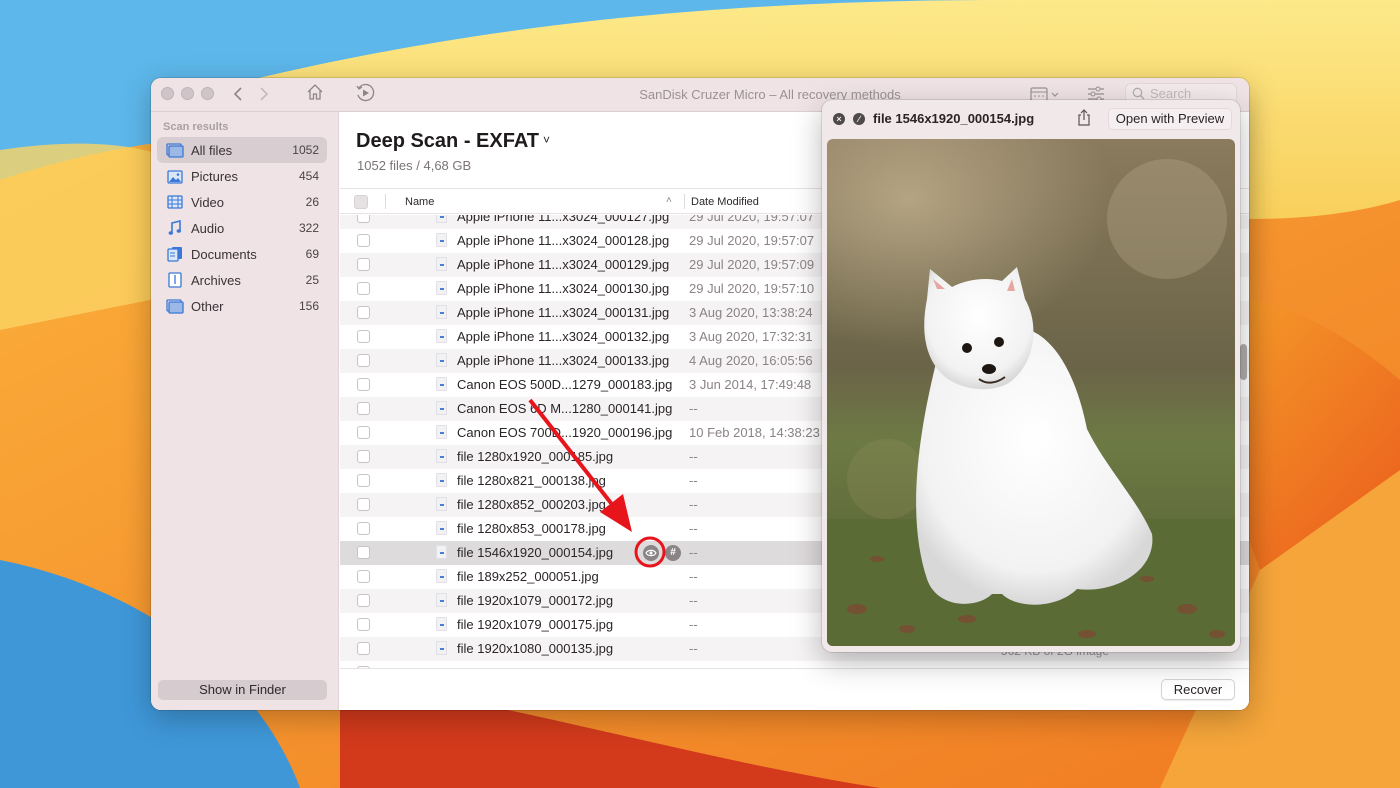  Describe the element at coordinates (175, 150) in the screenshot. I see `all-files-icon` at that location.